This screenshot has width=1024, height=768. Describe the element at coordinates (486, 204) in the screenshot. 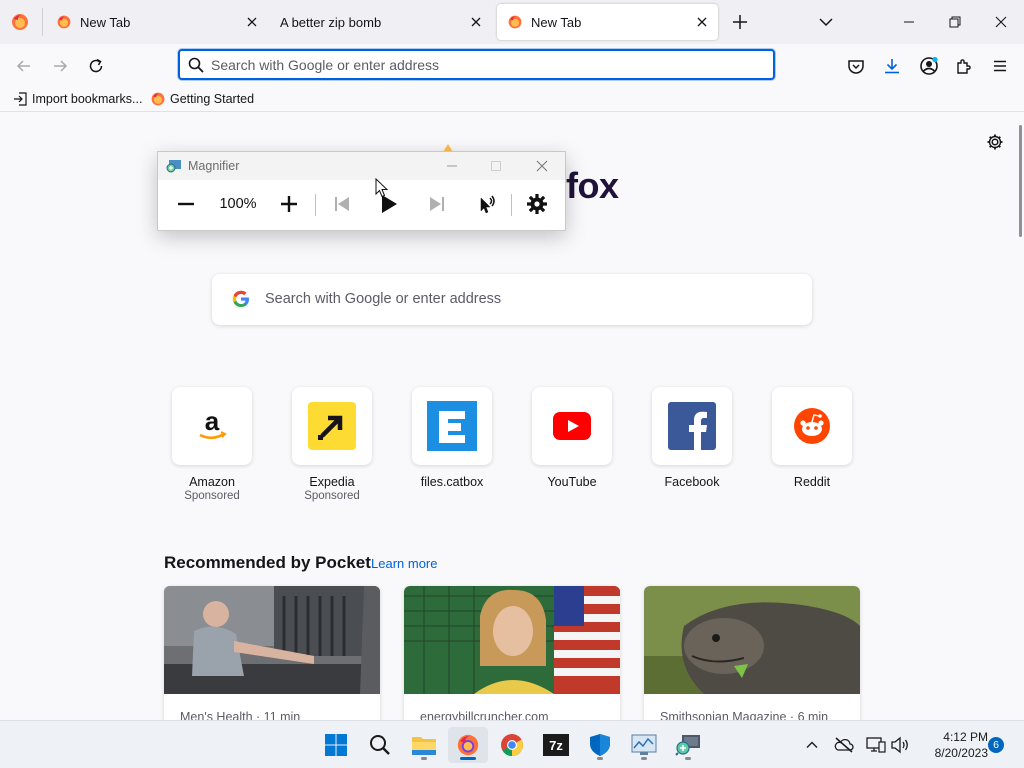

I see `read-from-here-icon` at that location.